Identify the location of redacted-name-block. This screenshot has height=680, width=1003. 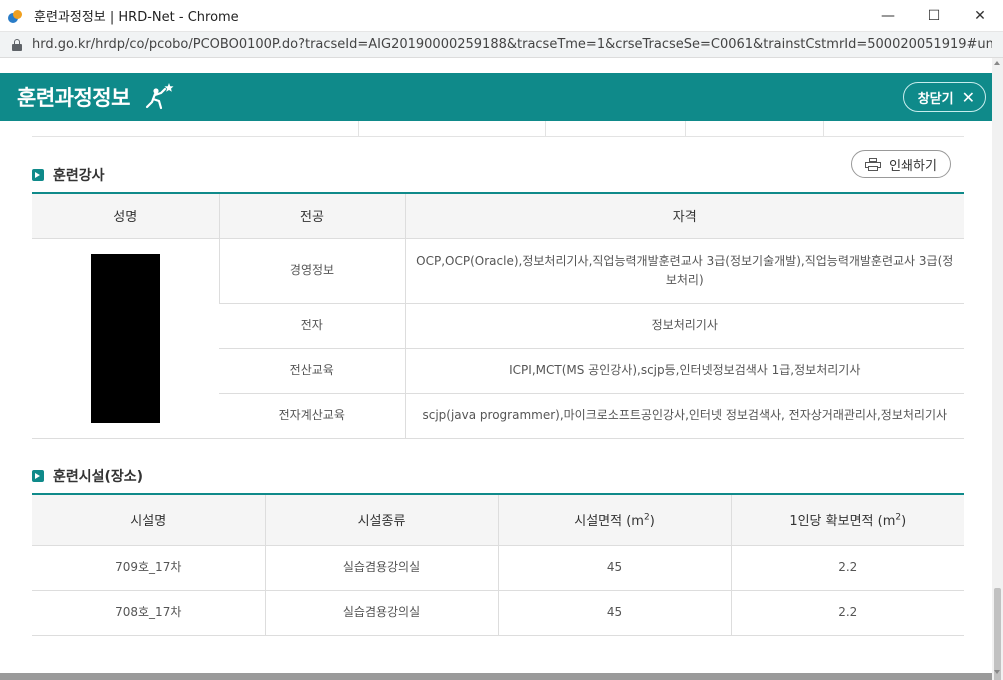
(125, 338).